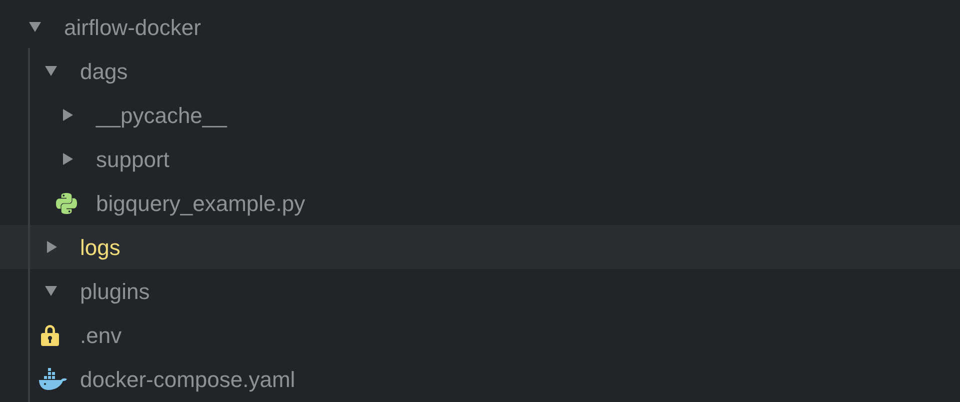 This screenshot has height=402, width=960. Describe the element at coordinates (480, 115) in the screenshot. I see `tree-item: __pycache__` at that location.